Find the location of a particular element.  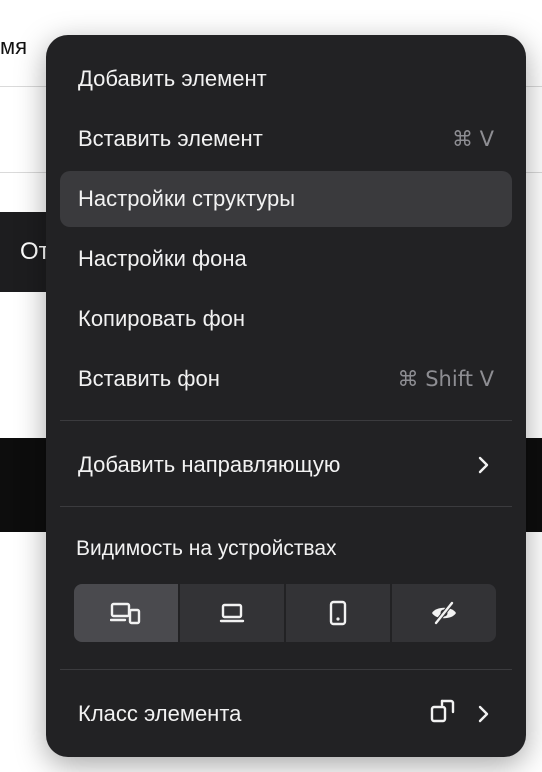

eye-slash-icon is located at coordinates (444, 613).